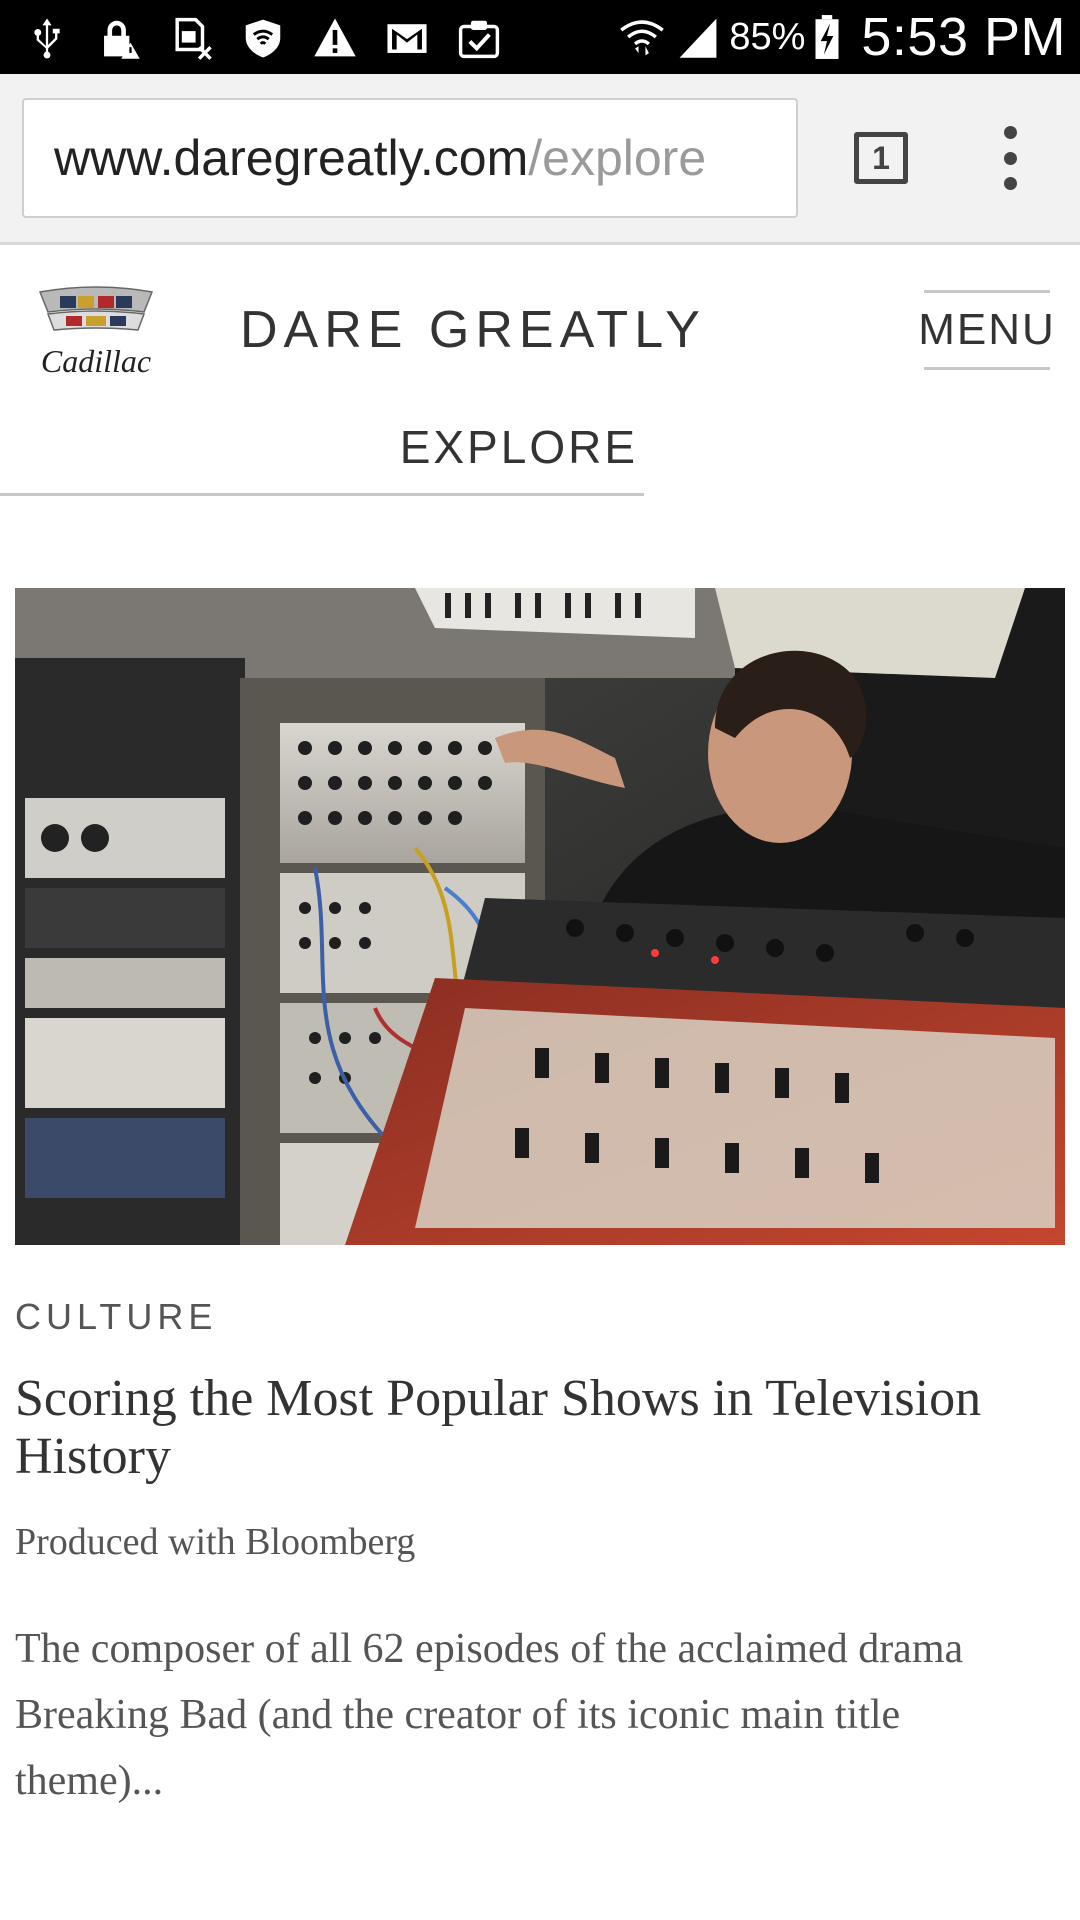 The height and width of the screenshot is (1920, 1080). What do you see at coordinates (215, 1542) in the screenshot?
I see `article-byline: Produced with Bloomberg` at bounding box center [215, 1542].